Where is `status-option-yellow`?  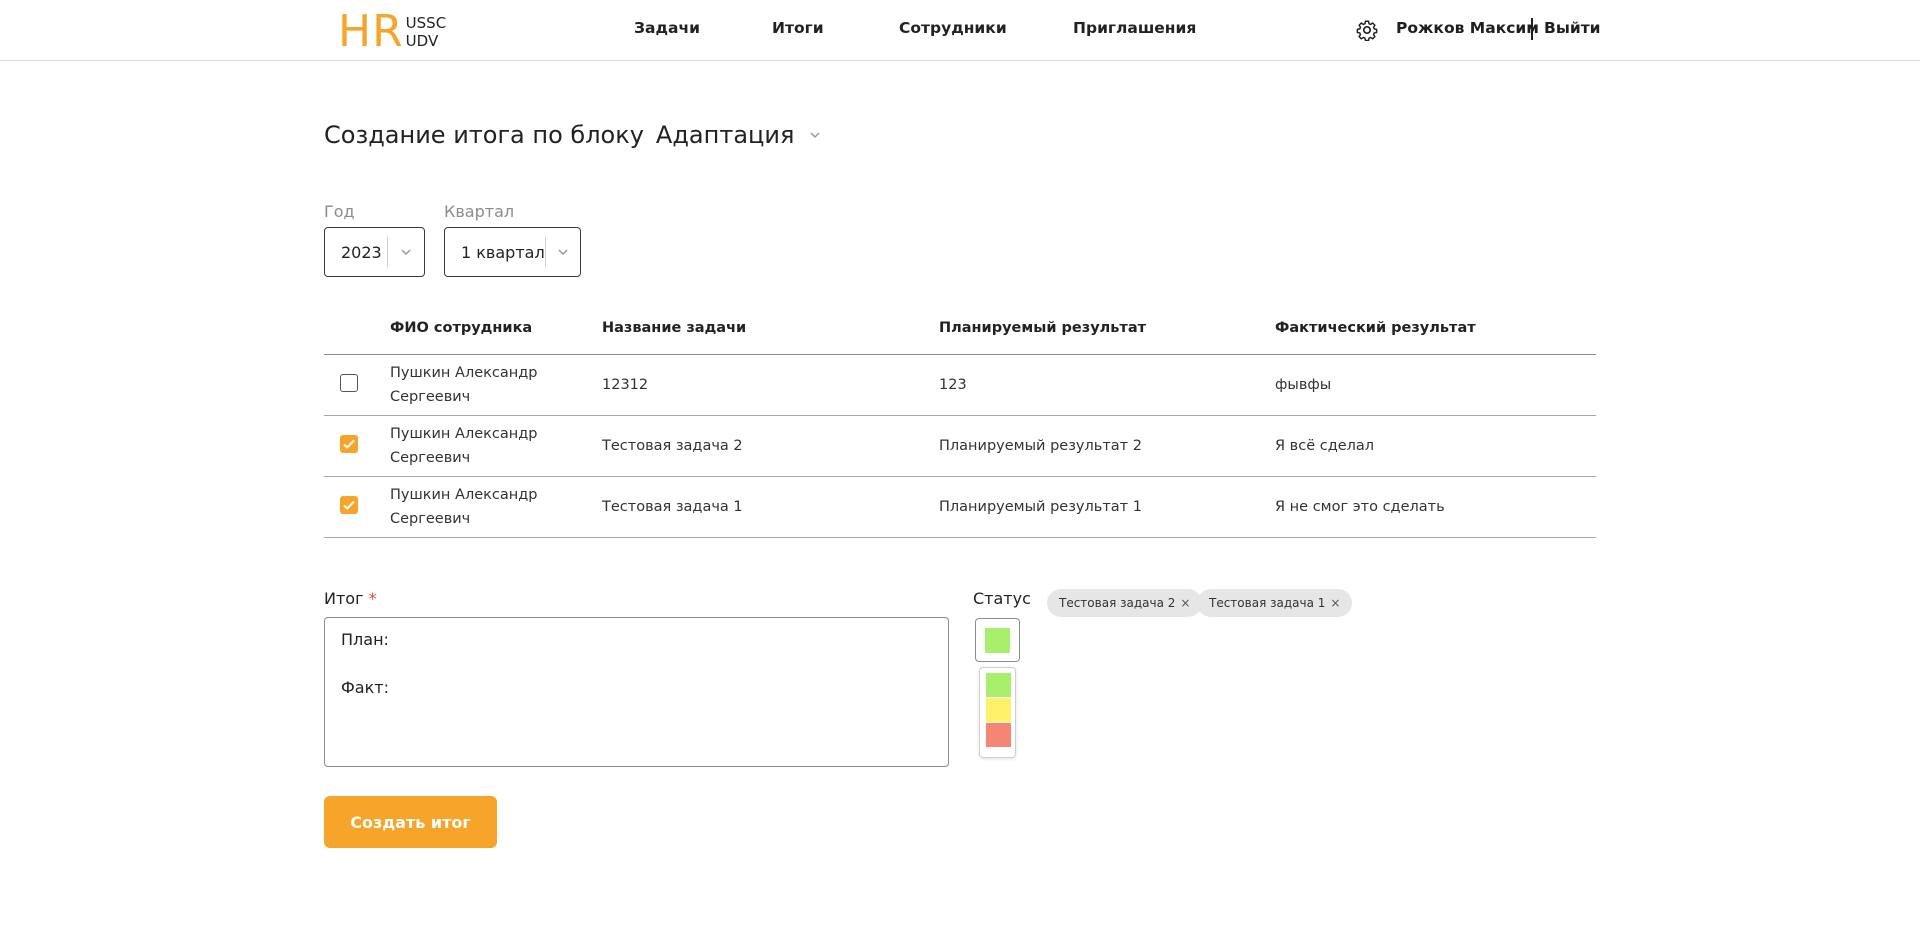
status-option-yellow is located at coordinates (998, 710).